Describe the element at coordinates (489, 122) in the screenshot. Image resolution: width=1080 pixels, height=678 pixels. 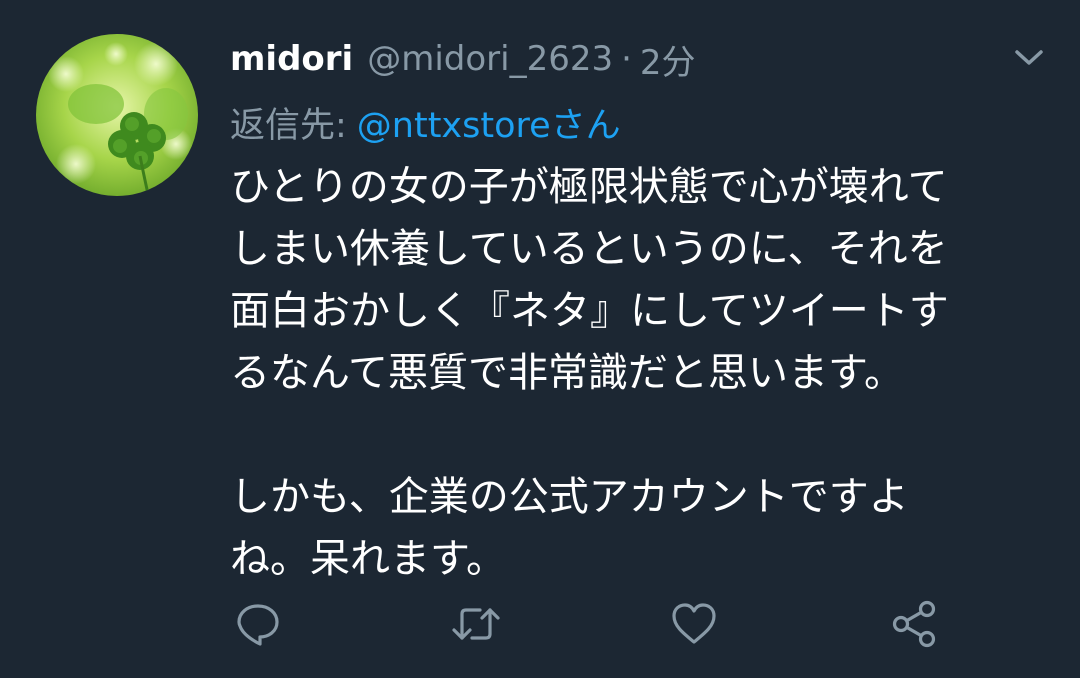
I see `reply-mention-link: @nttxstoreさん` at that location.